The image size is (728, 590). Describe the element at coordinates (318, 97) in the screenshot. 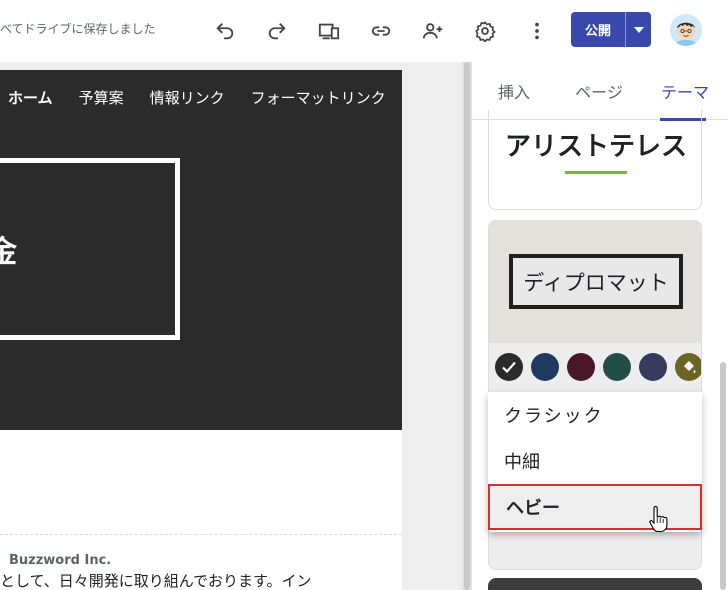

I see `nav-item-format-links: フォーマットリンク` at that location.